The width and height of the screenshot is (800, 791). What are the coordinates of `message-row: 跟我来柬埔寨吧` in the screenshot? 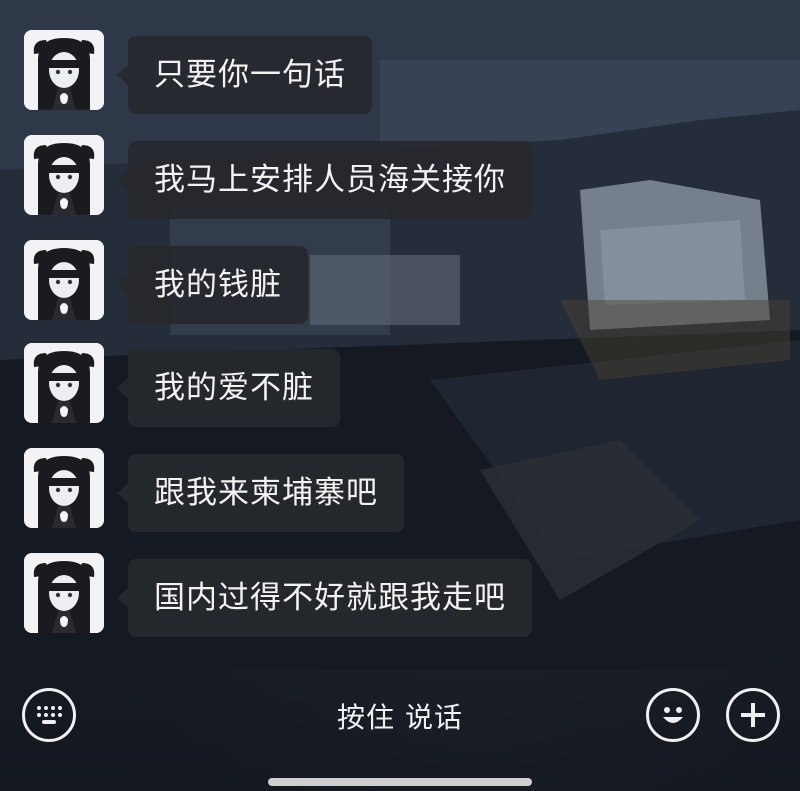 It's located at (214, 490).